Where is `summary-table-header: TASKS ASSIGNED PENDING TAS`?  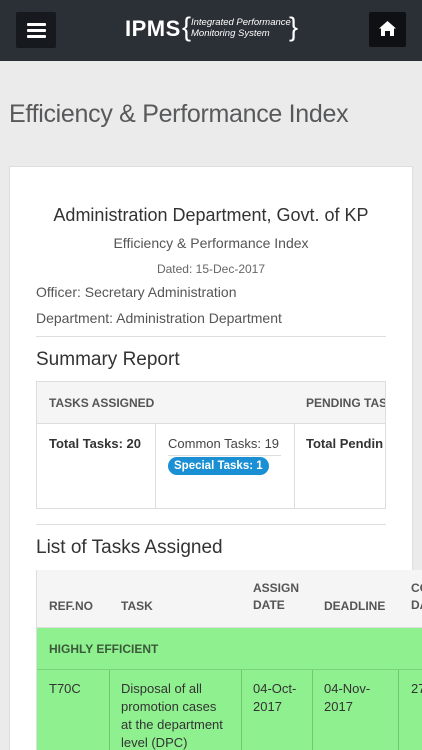 summary-table-header: TASKS ASSIGNED PENDING TAS is located at coordinates (211, 403).